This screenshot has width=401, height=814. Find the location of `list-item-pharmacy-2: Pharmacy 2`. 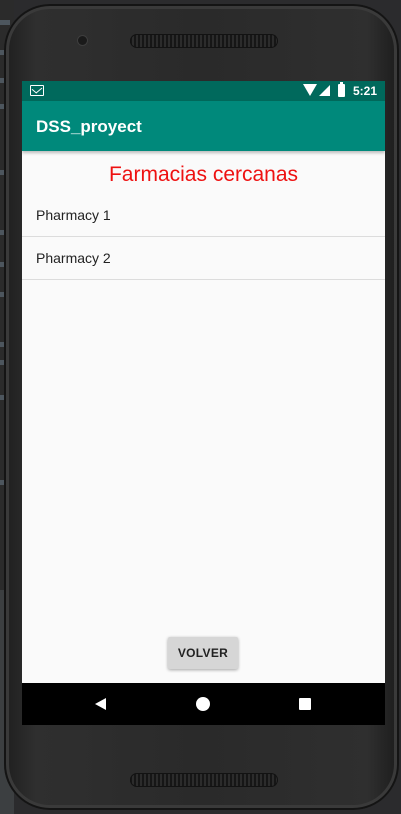

list-item-pharmacy-2: Pharmacy 2 is located at coordinates (203, 258).